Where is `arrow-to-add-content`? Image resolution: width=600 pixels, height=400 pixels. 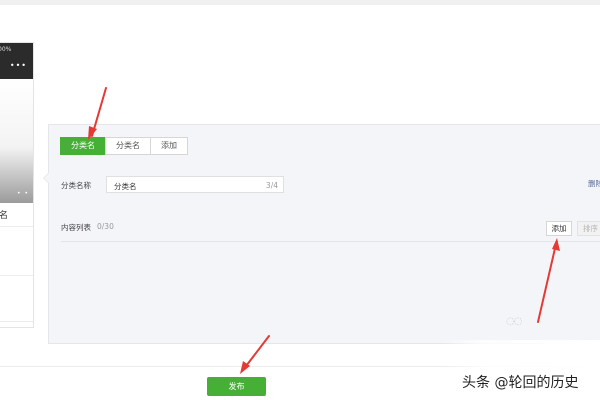
arrow-to-add-content is located at coordinates (547, 283).